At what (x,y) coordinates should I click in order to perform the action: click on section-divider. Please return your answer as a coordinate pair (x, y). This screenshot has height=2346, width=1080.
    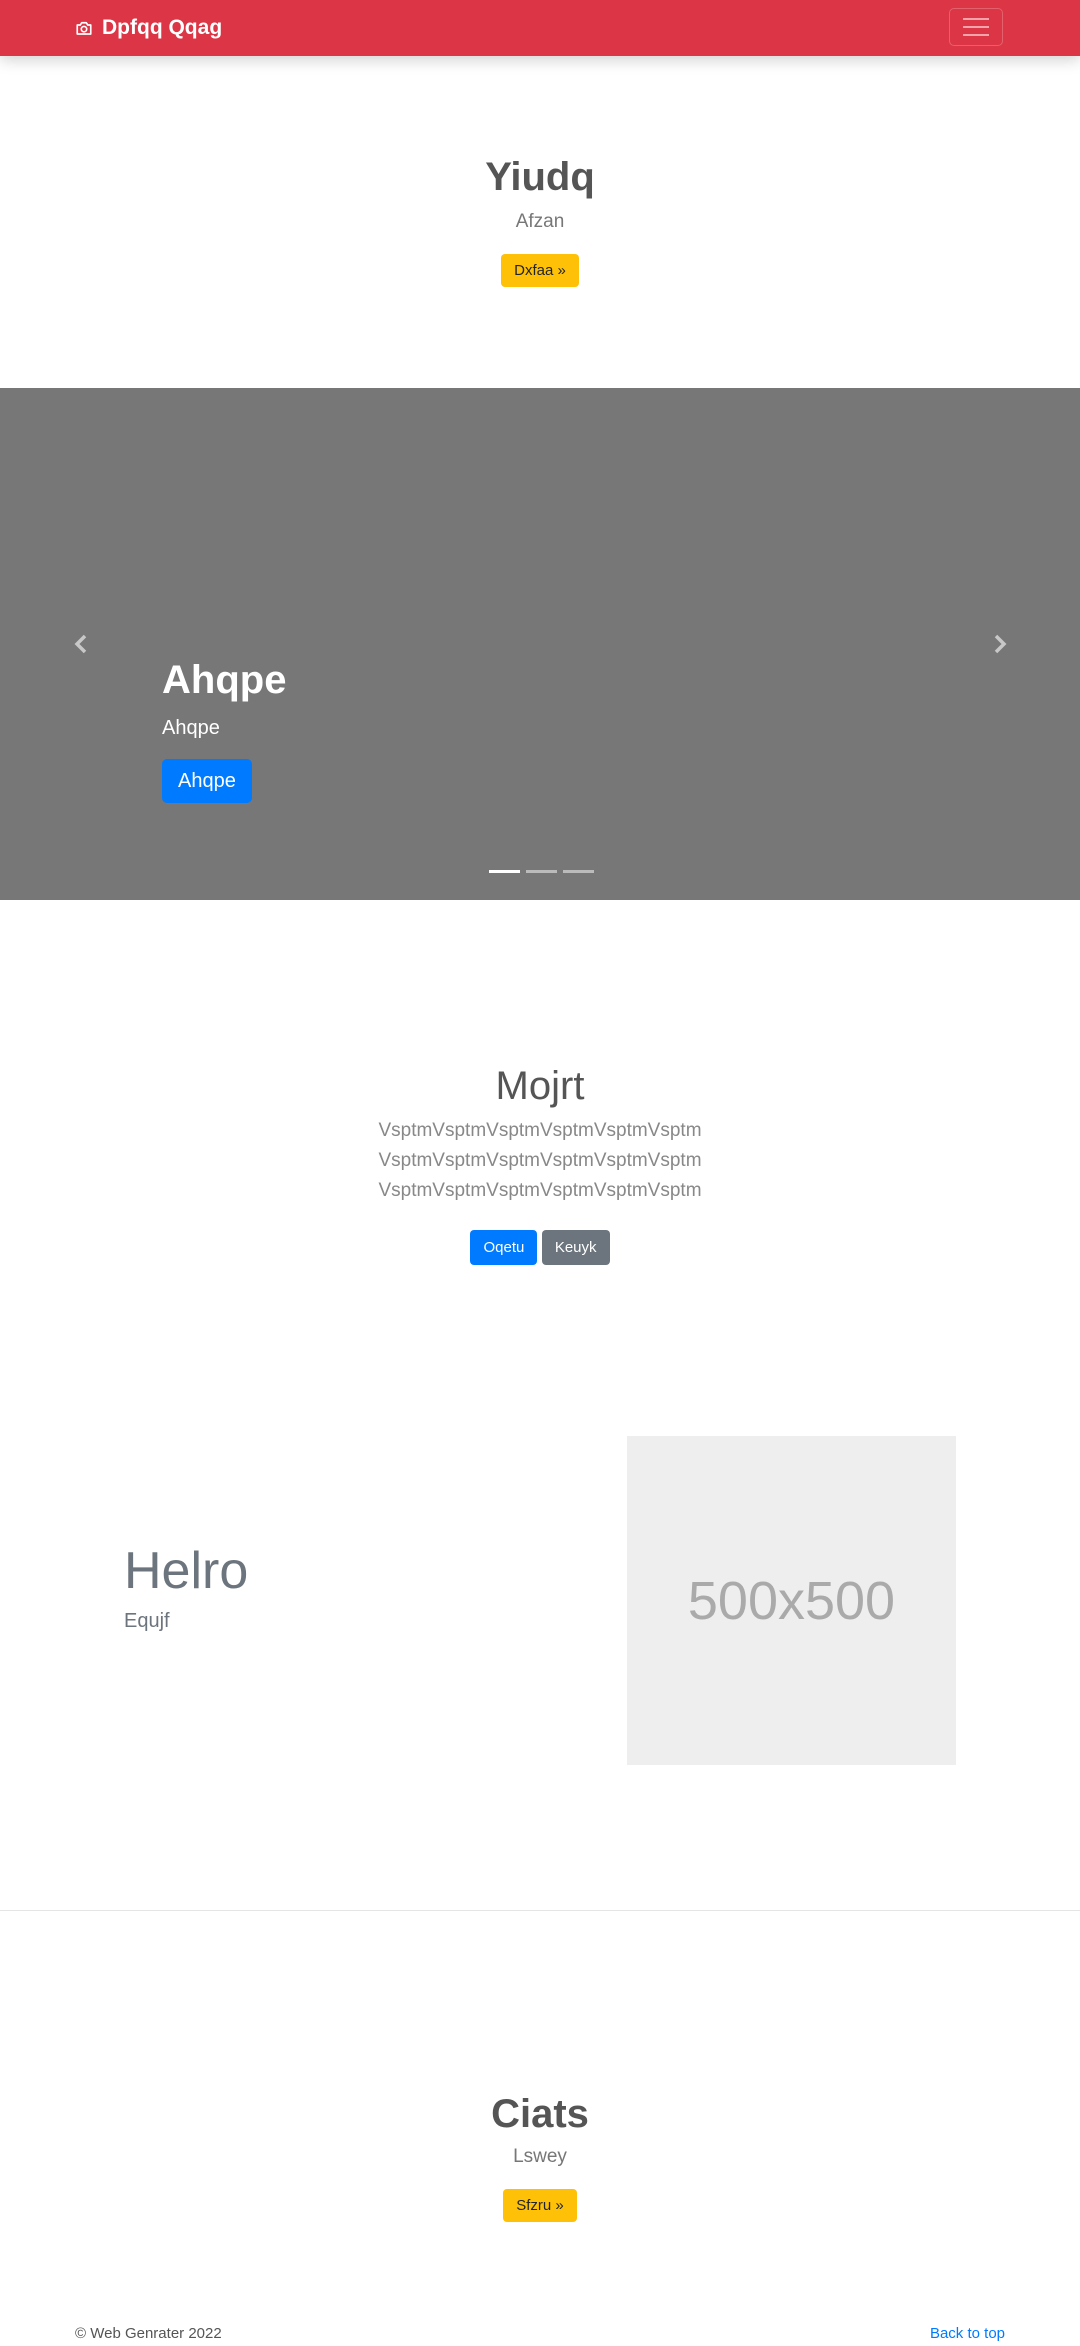
    Looking at the image, I should click on (540, 1910).